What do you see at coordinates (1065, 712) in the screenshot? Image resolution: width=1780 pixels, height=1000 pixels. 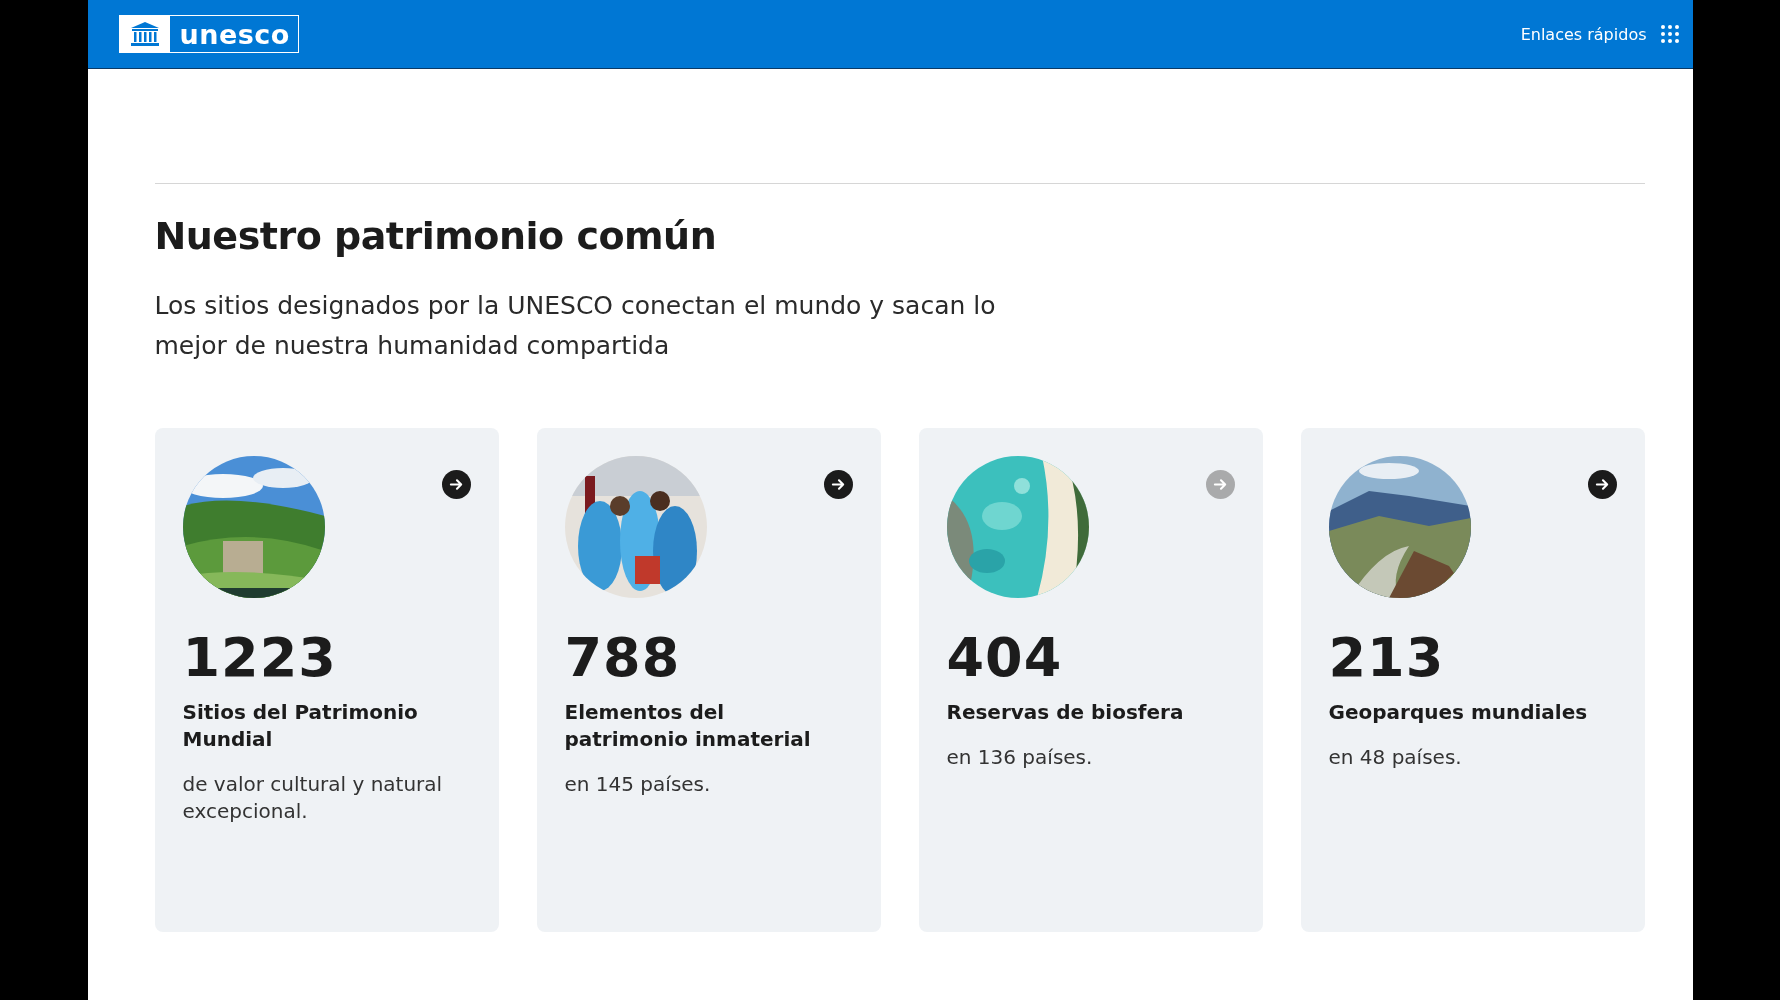 I see `stat-label: Reservas de biosfera` at bounding box center [1065, 712].